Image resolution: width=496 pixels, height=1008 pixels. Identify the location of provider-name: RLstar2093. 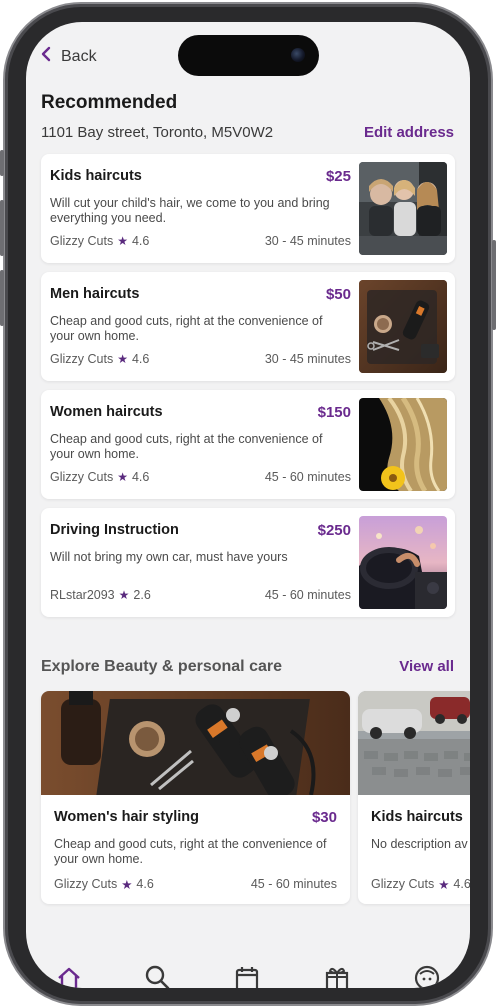
(82, 595).